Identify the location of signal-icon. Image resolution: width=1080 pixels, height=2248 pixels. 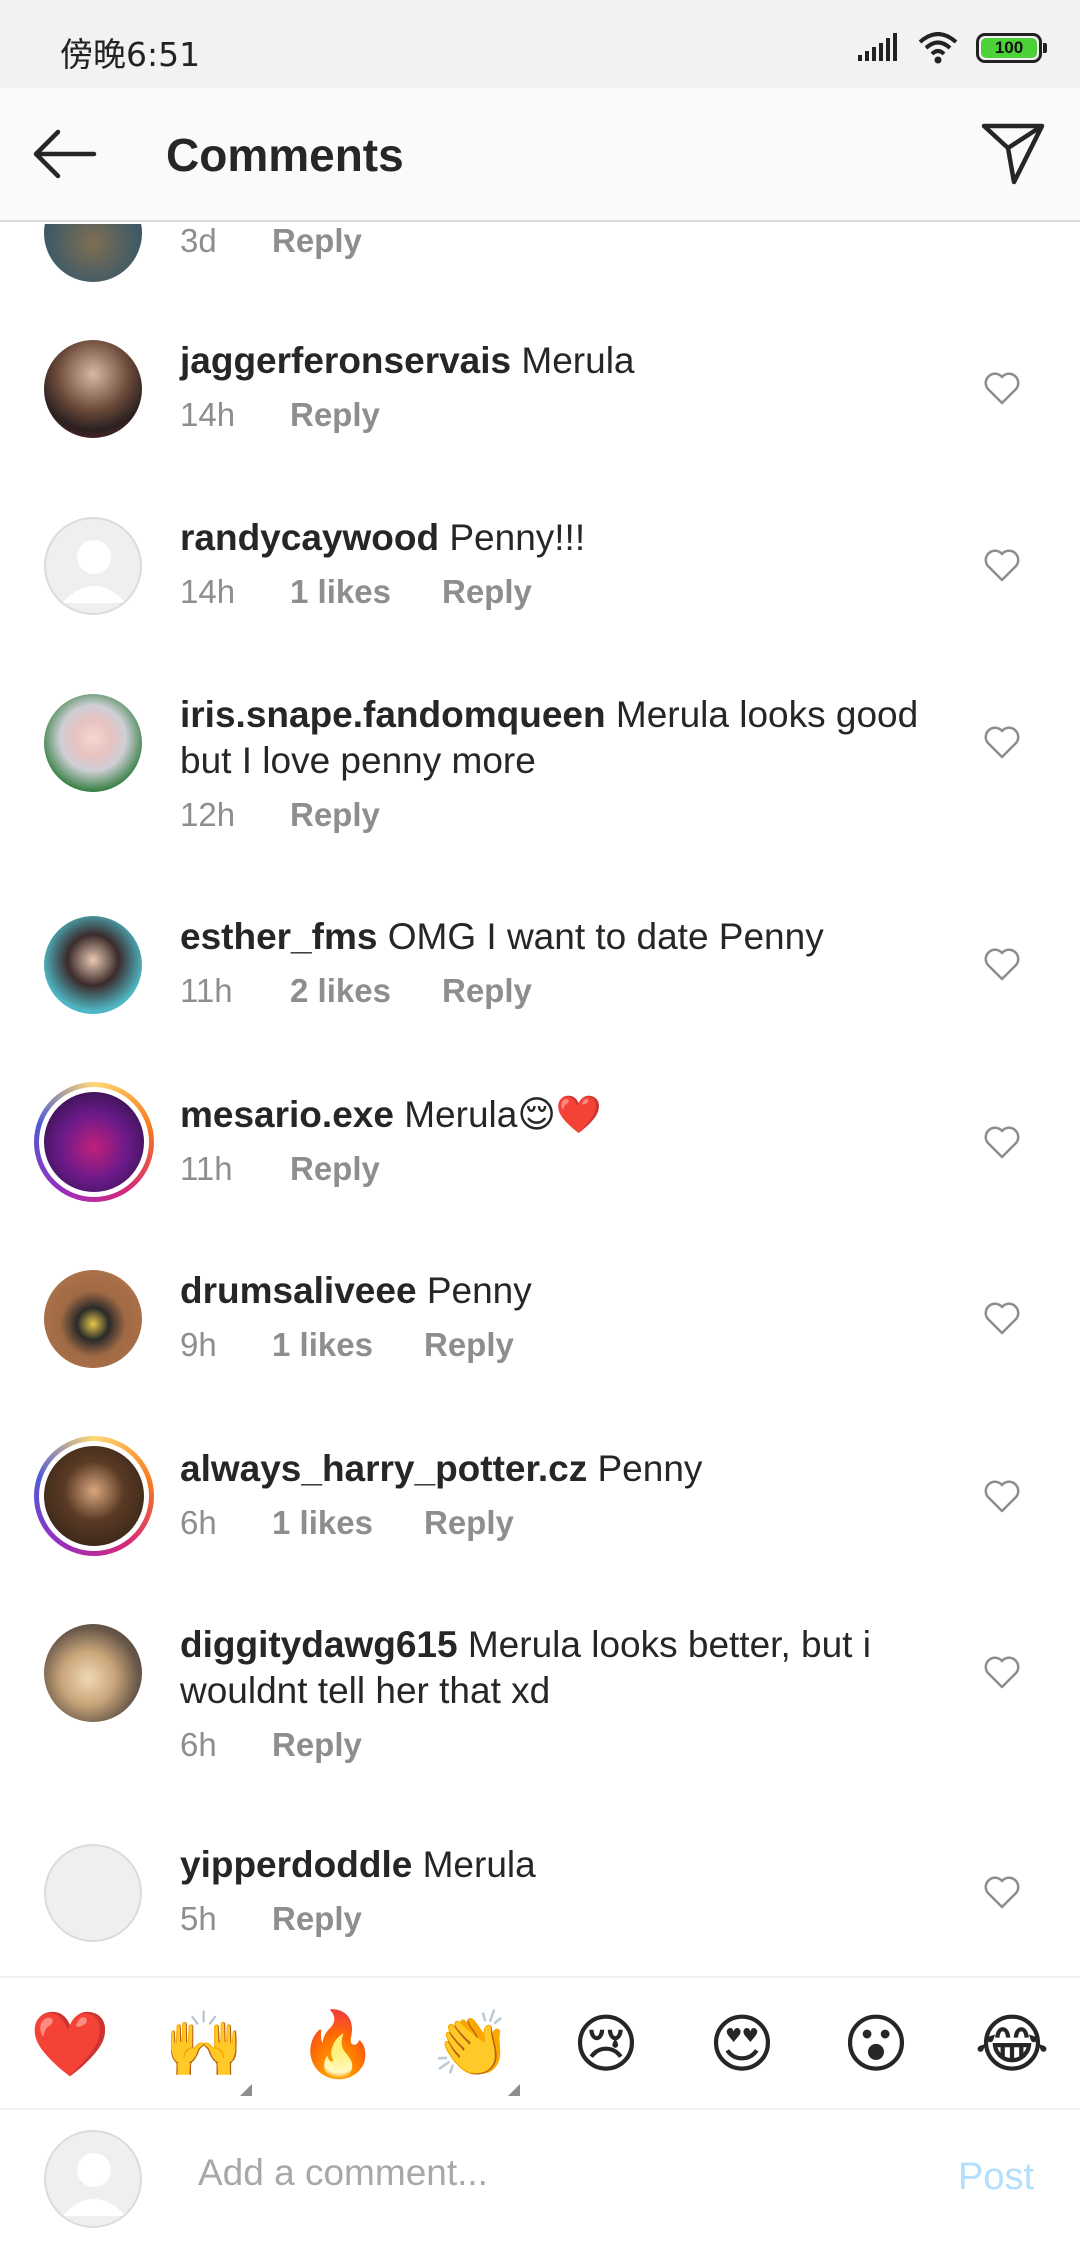
(877, 47).